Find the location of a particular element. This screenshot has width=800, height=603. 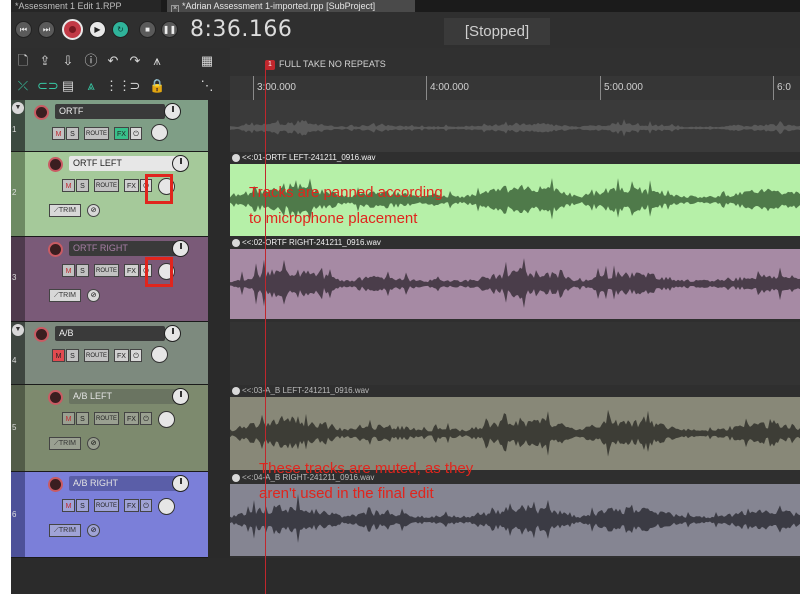

new-project-icon: 🗋 is located at coordinates (23, 61).